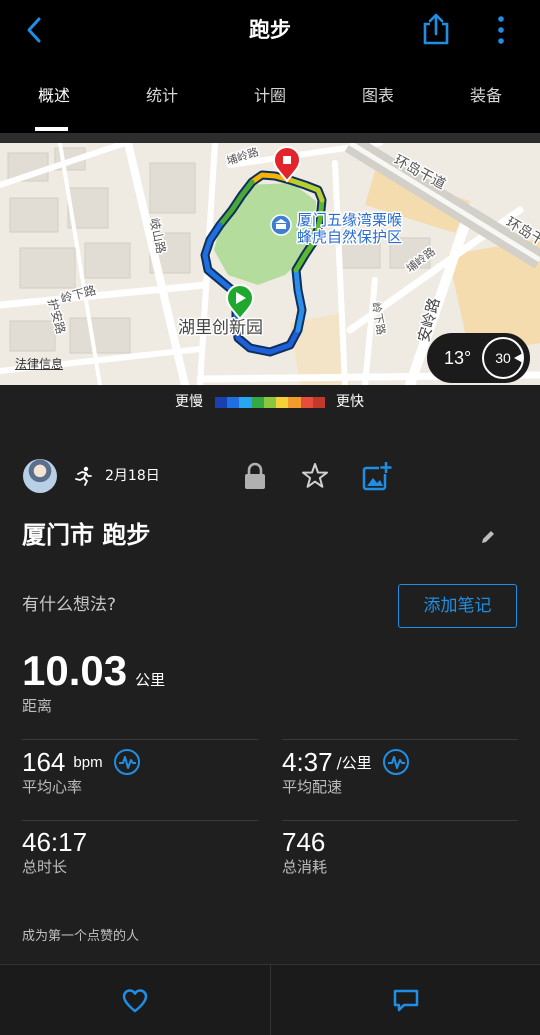  Describe the element at coordinates (354, 762) in the screenshot. I see `avg-pace-unit: /公里` at that location.